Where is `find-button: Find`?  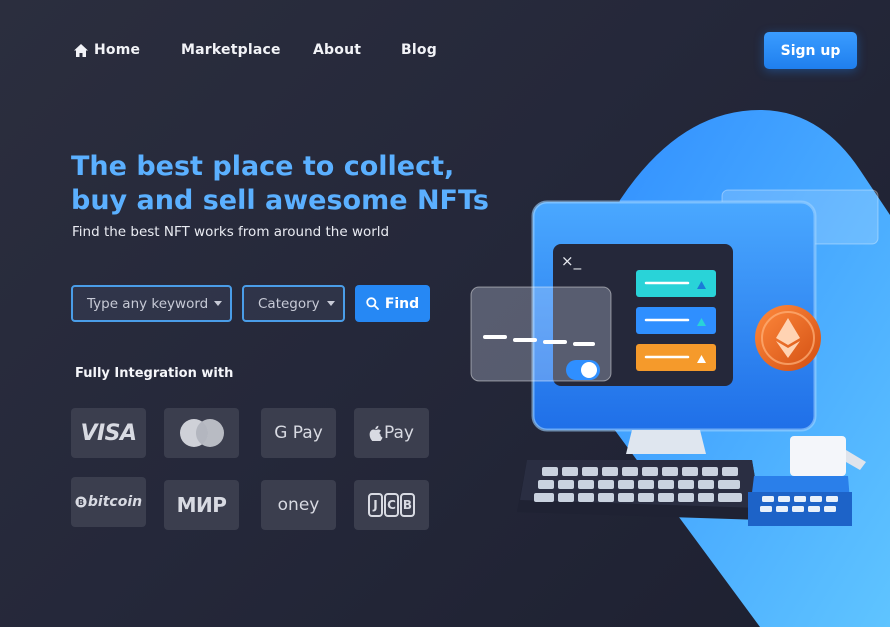
find-button: Find is located at coordinates (392, 303).